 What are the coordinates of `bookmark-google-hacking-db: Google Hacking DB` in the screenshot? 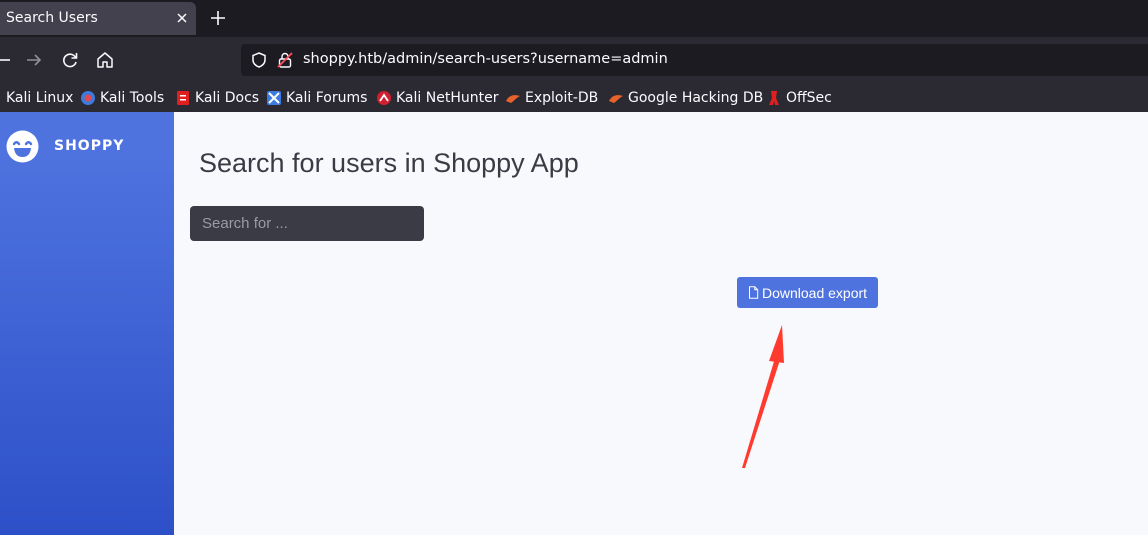 It's located at (685, 98).